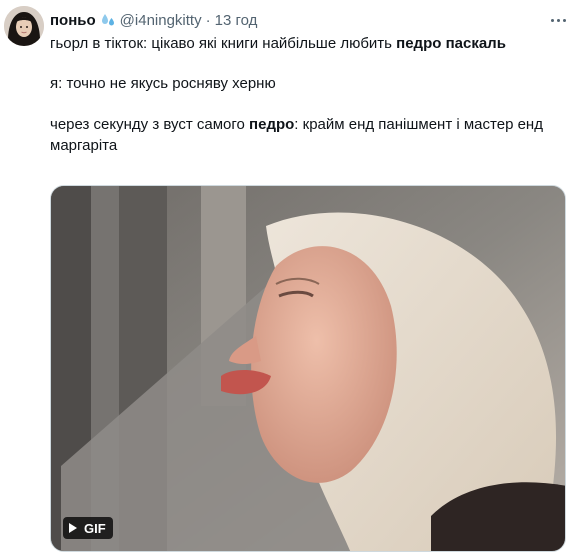 Image resolution: width=576 pixels, height=556 pixels. Describe the element at coordinates (161, 20) in the screenshot. I see `author-handle: @i4ningkitty` at that location.